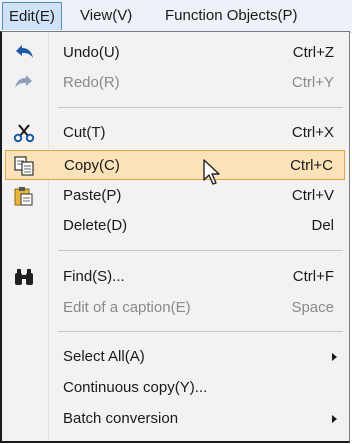 The image size is (352, 444). What do you see at coordinates (175, 196) in the screenshot?
I see `menu-item-paste: Paste(P) Ctrl+V` at bounding box center [175, 196].